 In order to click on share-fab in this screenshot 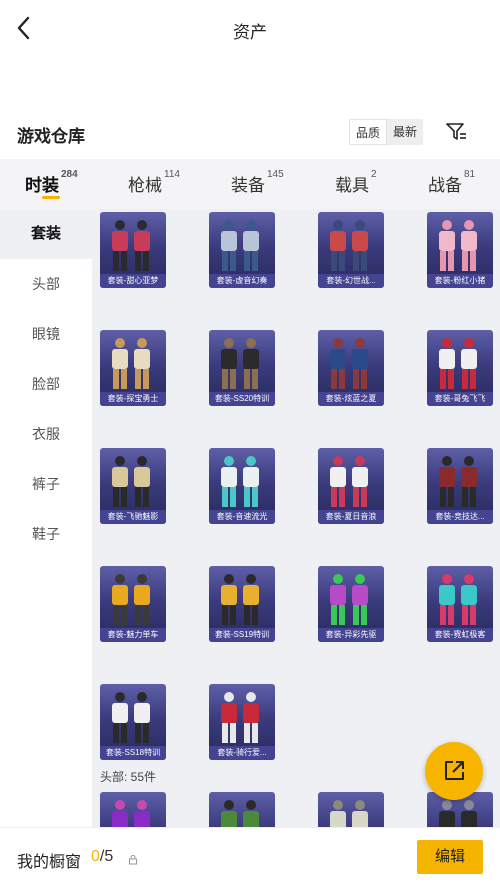, I will do `click(454, 771)`.